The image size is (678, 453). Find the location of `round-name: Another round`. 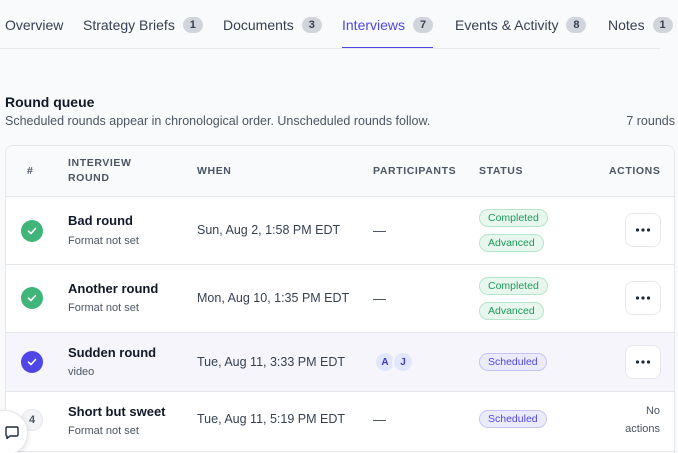

round-name: Another round is located at coordinates (113, 288).